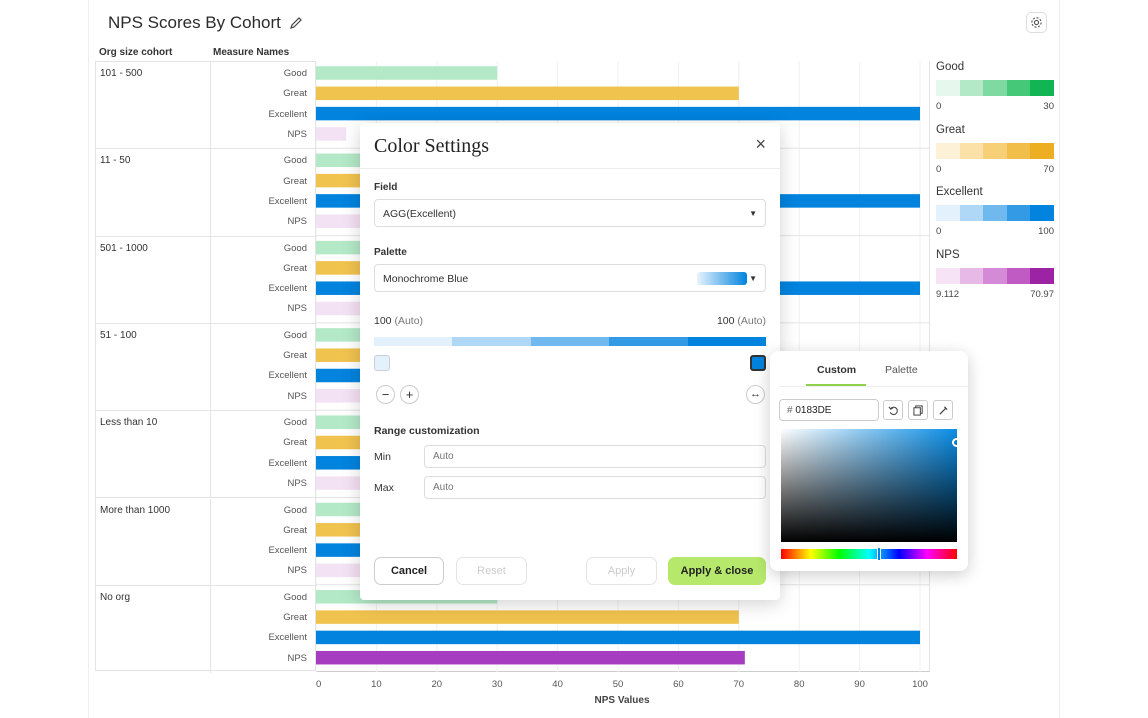 This screenshot has height=718, width=1148. What do you see at coordinates (427, 431) in the screenshot?
I see `range-customization-label: Range customization` at bounding box center [427, 431].